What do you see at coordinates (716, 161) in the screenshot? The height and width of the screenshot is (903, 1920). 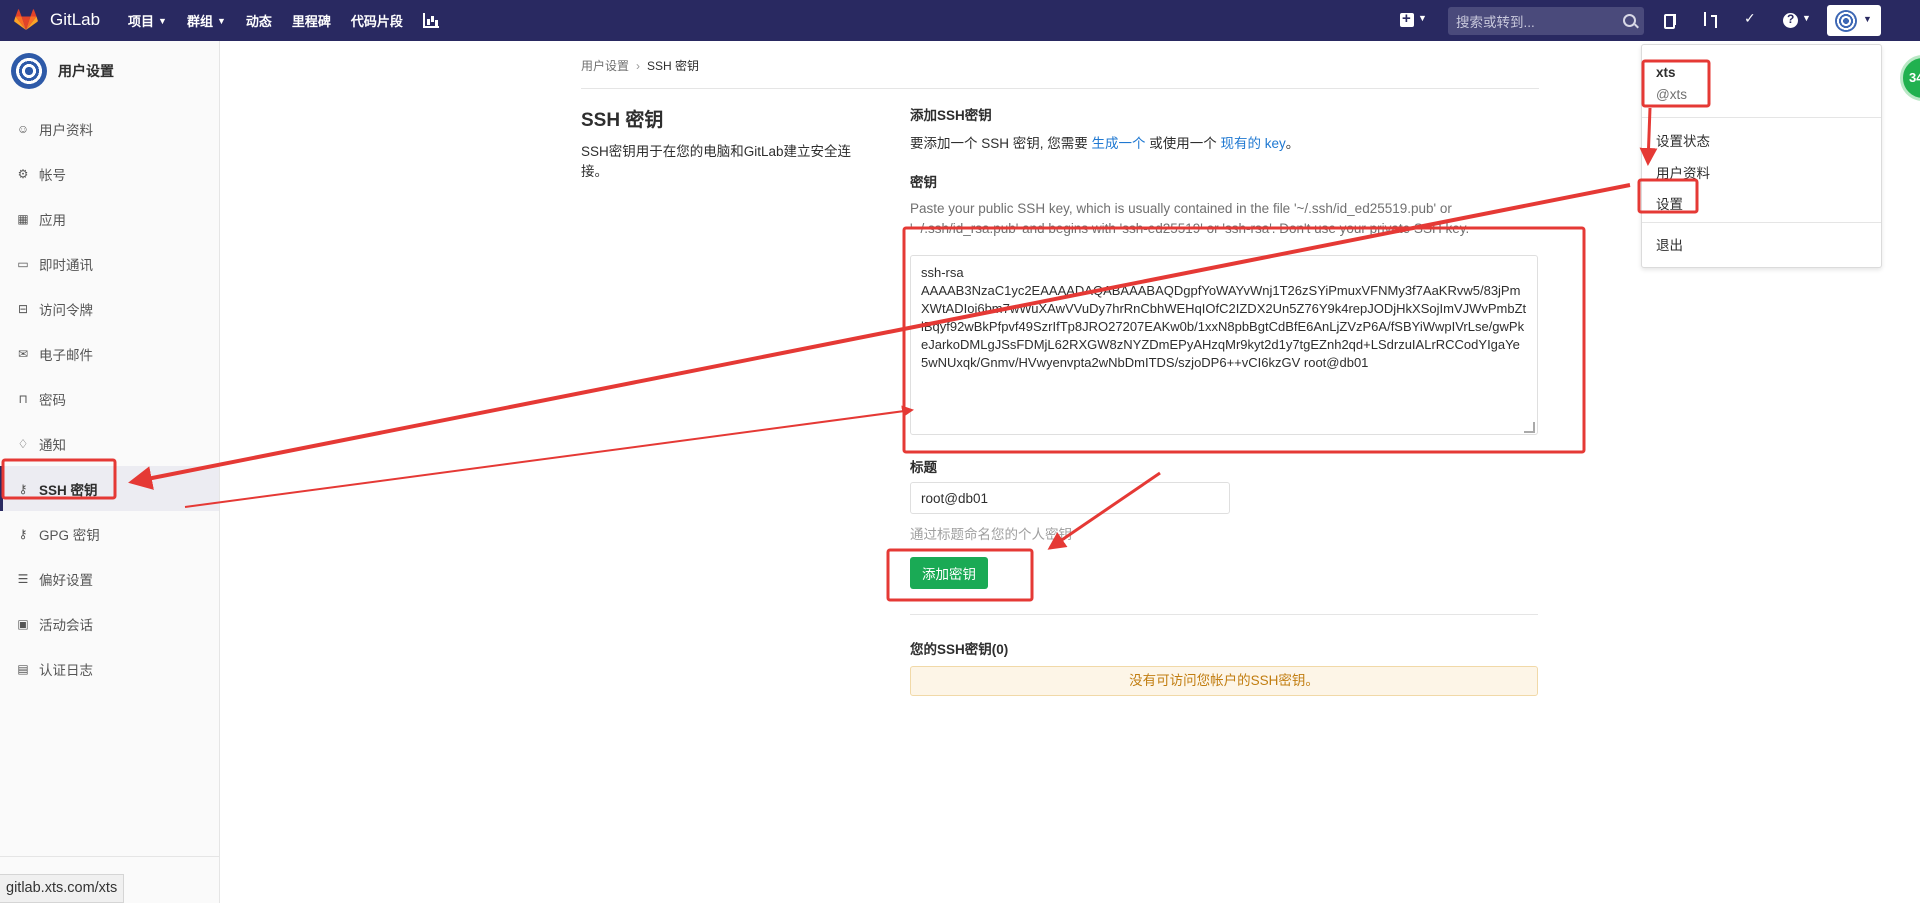 I see `page-description: SSH密钥用于在您的电脑和GitLab建立安全连接。` at bounding box center [716, 161].